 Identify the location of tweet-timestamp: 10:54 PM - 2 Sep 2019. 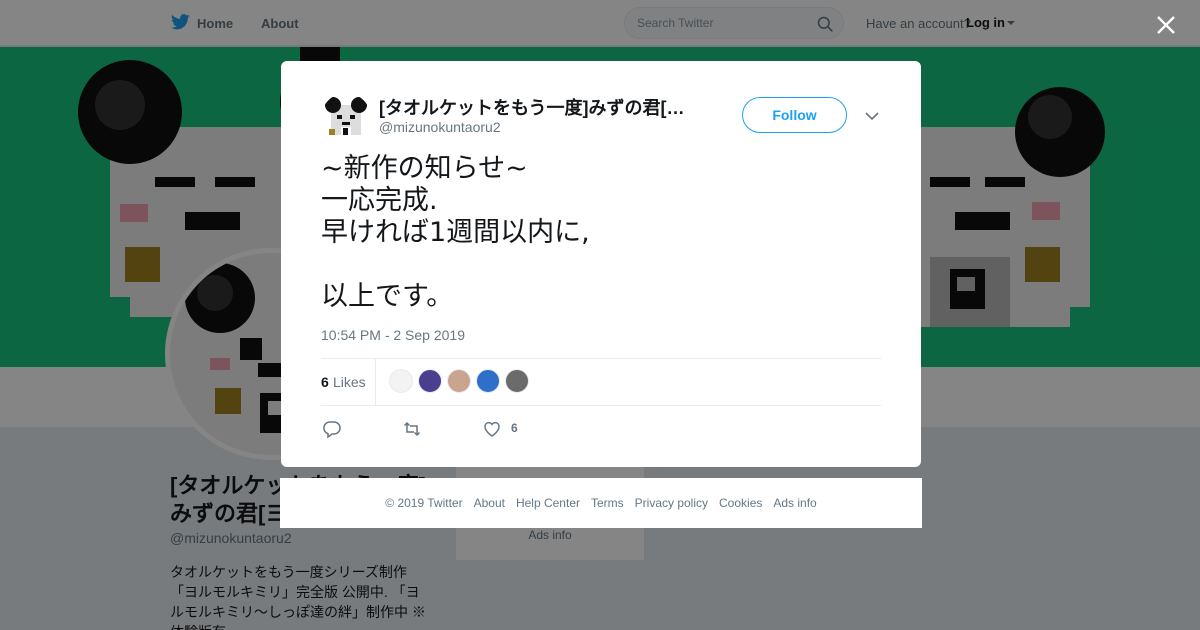
(393, 335).